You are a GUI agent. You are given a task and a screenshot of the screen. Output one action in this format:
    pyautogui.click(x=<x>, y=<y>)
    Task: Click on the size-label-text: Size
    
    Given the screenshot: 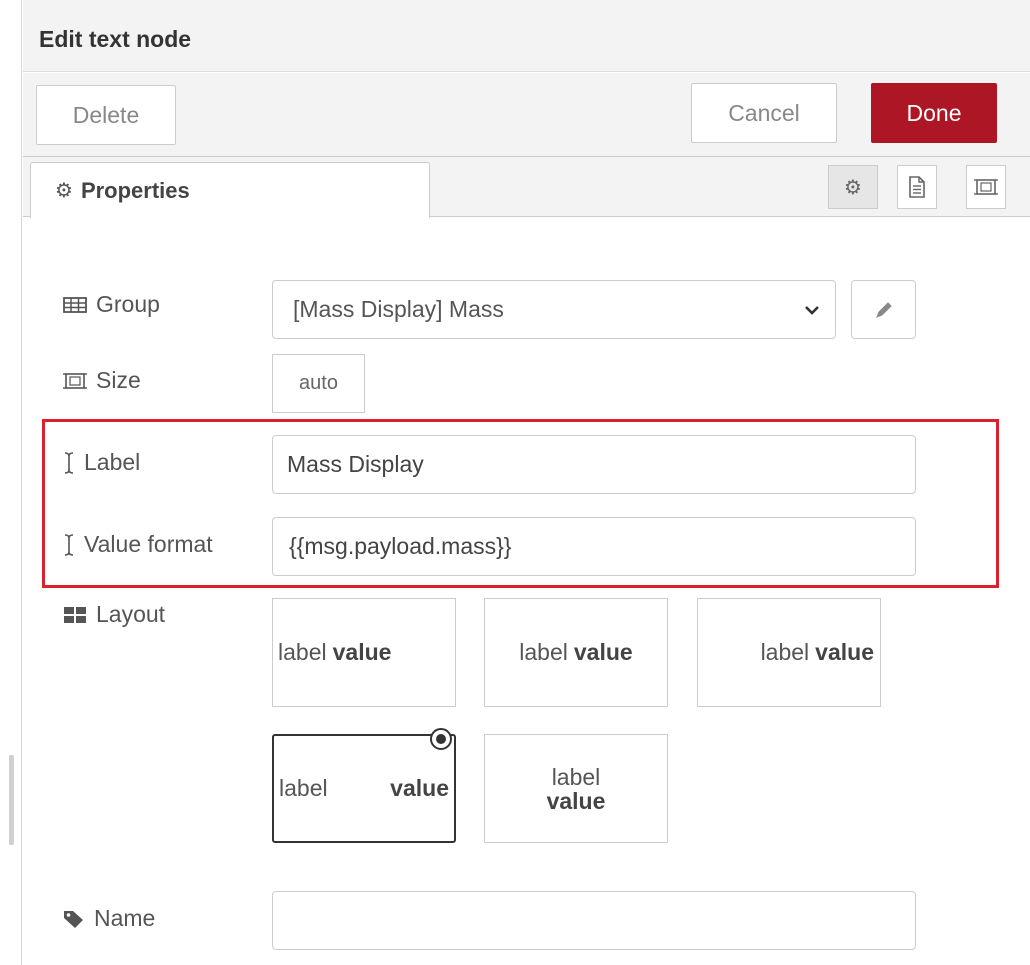 What is the action you would take?
    pyautogui.click(x=118, y=380)
    